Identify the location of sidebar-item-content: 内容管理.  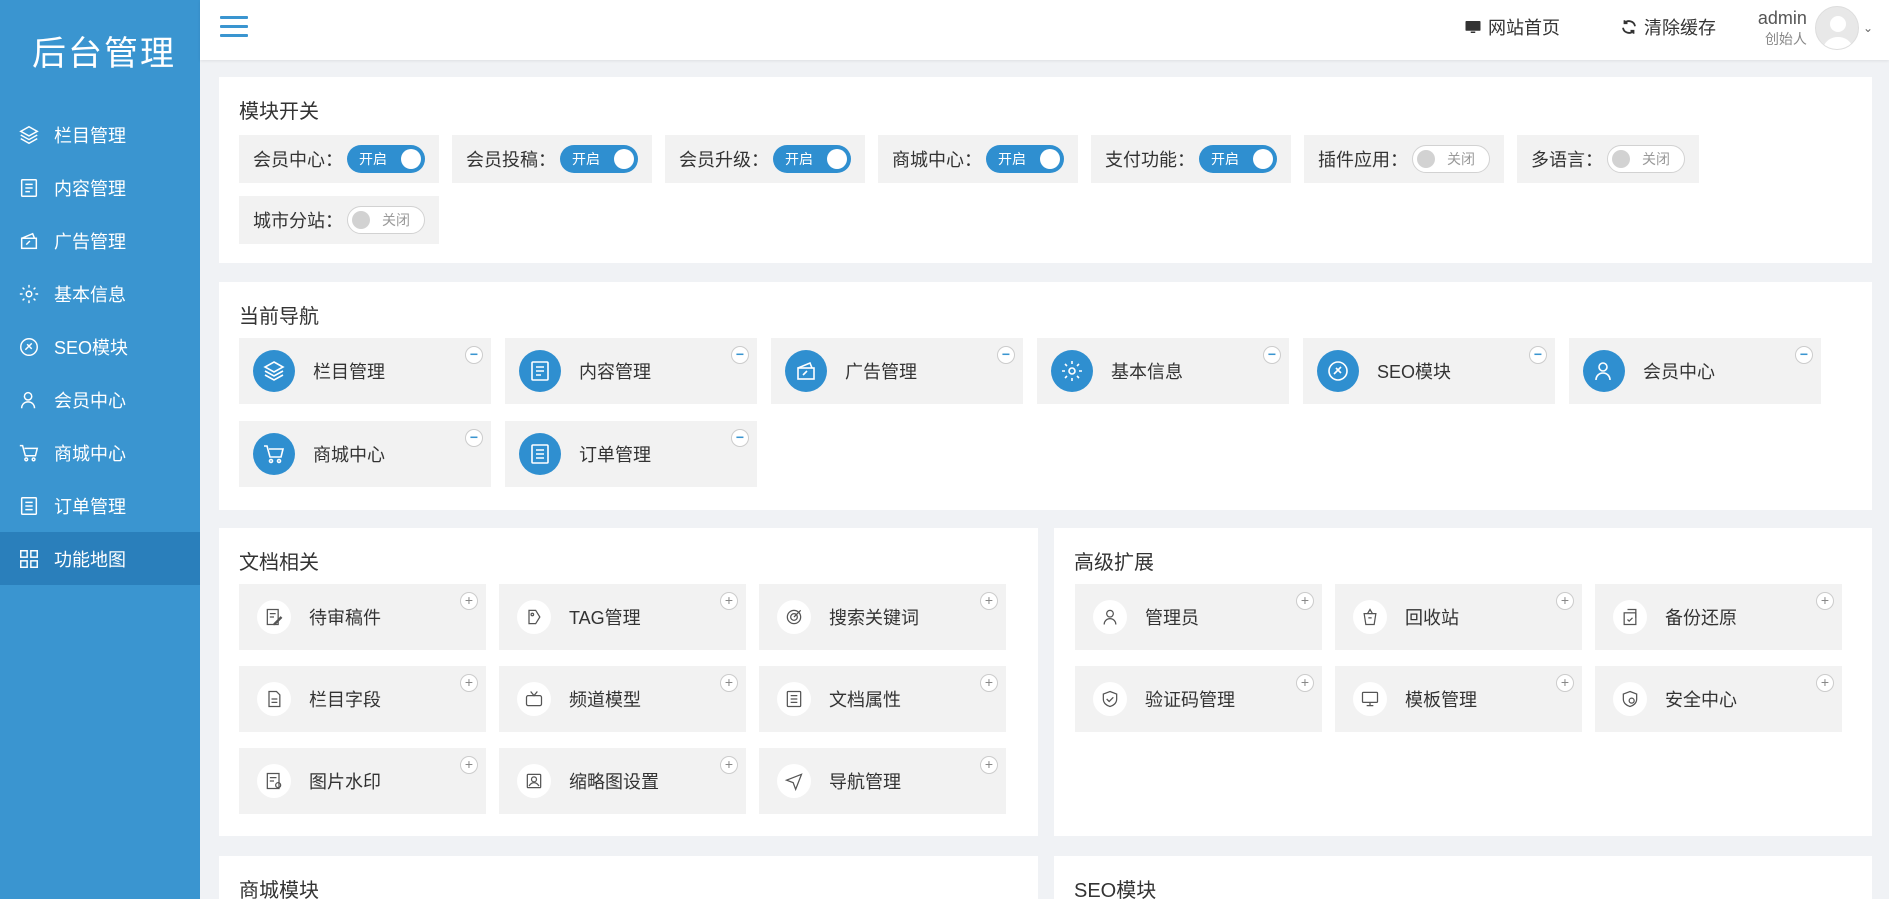
(100, 187).